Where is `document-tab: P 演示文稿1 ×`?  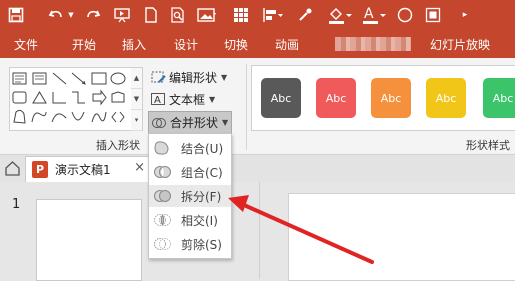 document-tab: P 演示文稿1 × is located at coordinates (89, 169).